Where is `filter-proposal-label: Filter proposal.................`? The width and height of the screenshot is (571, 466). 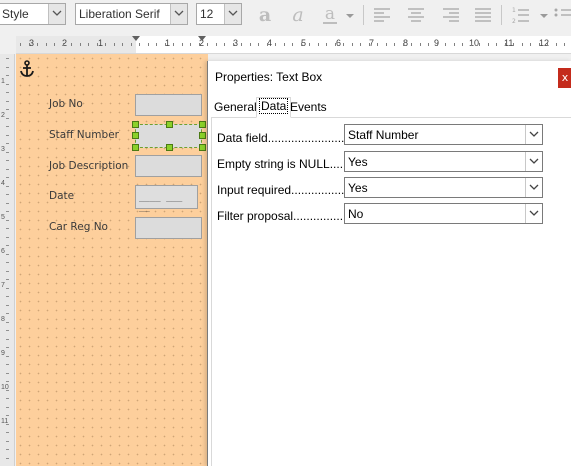
filter-proposal-label: Filter proposal................. is located at coordinates (283, 216).